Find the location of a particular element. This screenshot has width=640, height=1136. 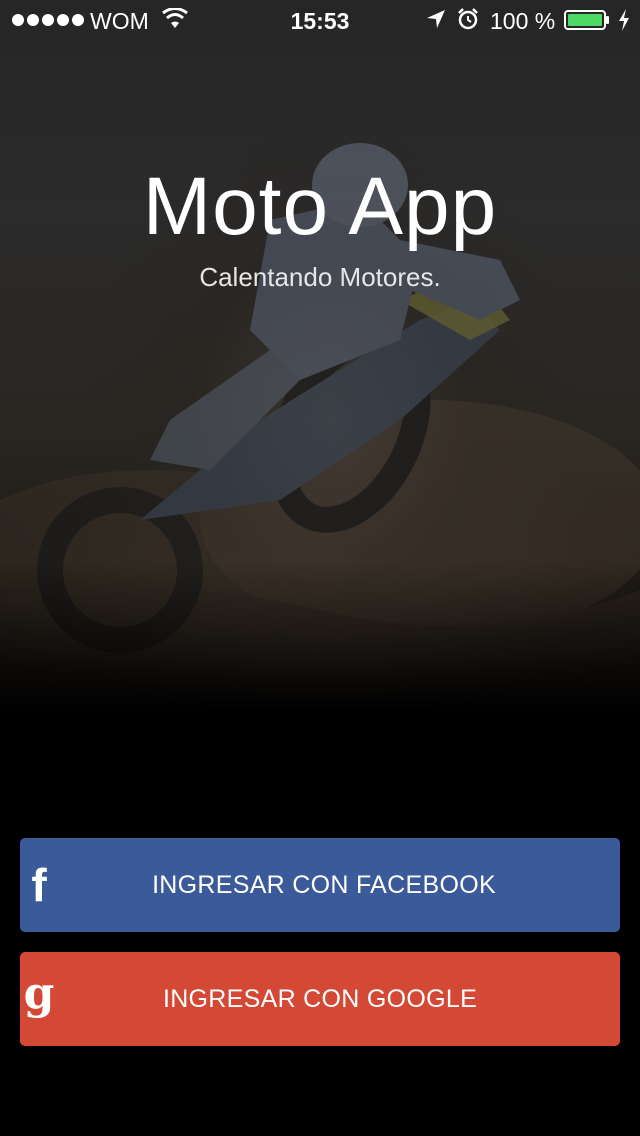

battery-icon is located at coordinates (586, 20).